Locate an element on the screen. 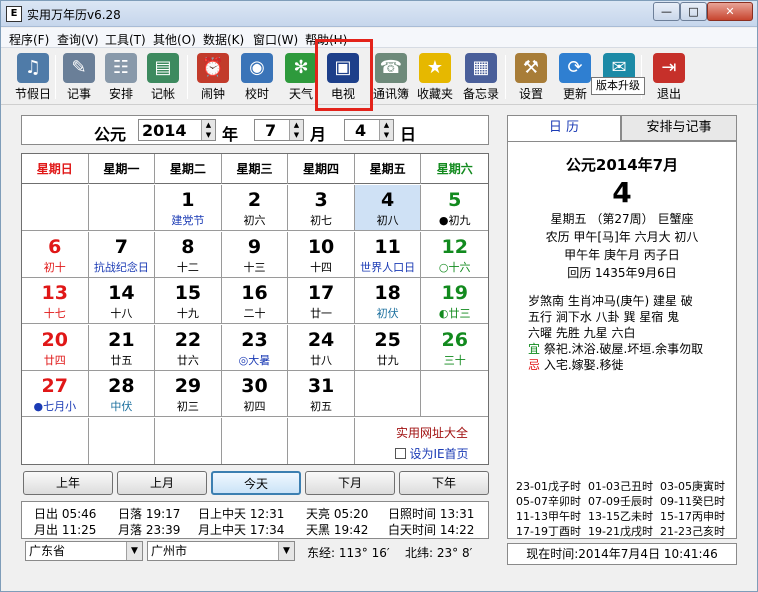 Image resolution: width=758 pixels, height=592 pixels. tool-memo: ▦ 备忘录 is located at coordinates (481, 77).